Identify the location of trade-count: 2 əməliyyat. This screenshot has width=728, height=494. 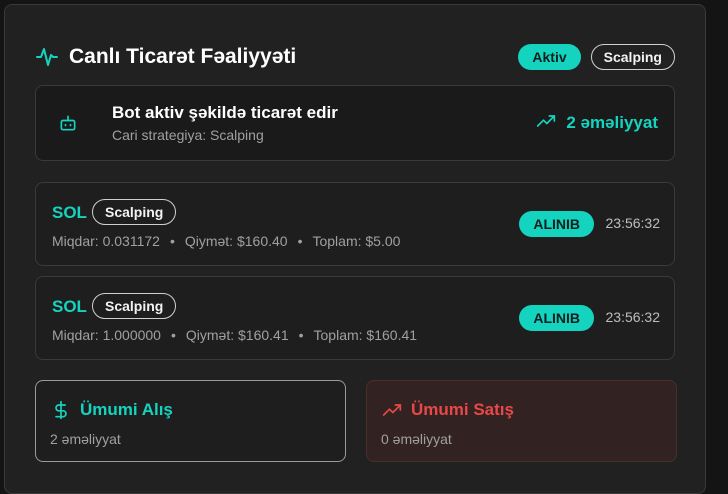
(597, 123).